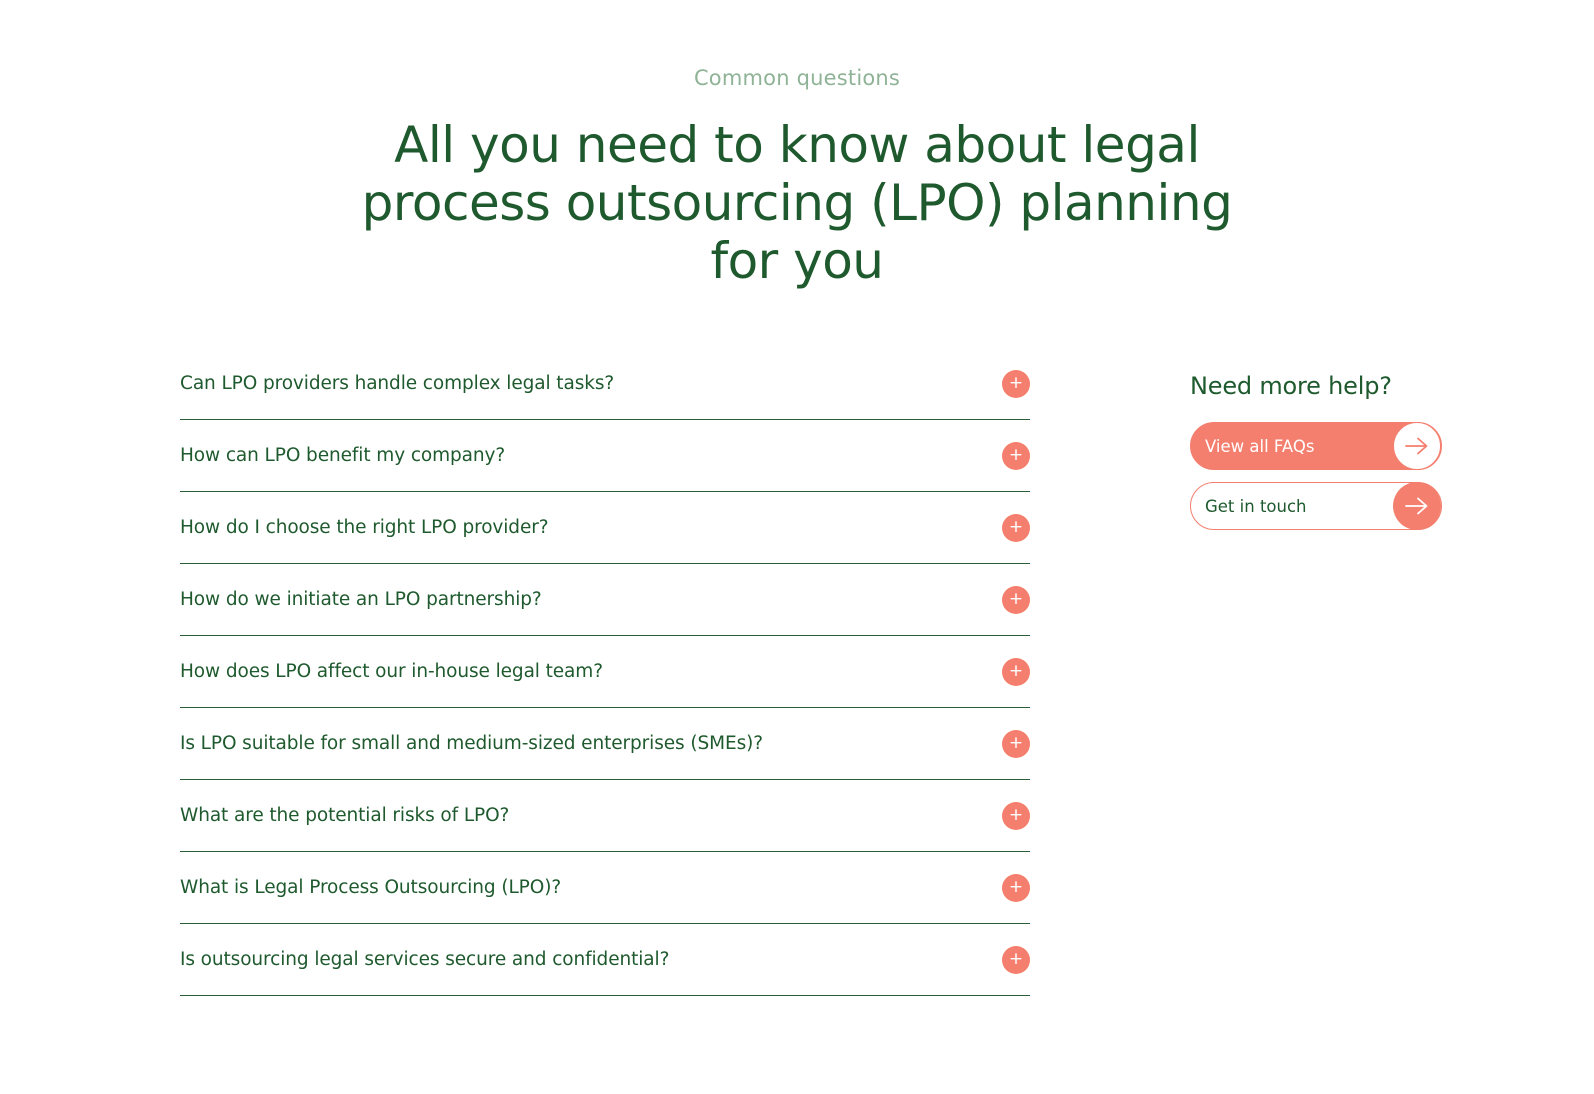 This screenshot has width=1594, height=1094. I want to click on view-all-faqs-label: View all FAQs, so click(1260, 446).